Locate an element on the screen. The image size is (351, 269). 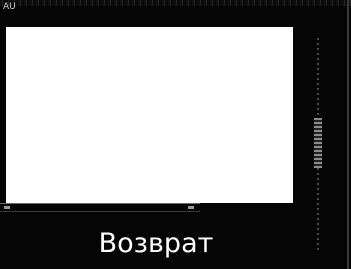
vertical-scrollbar is located at coordinates (318, 145).